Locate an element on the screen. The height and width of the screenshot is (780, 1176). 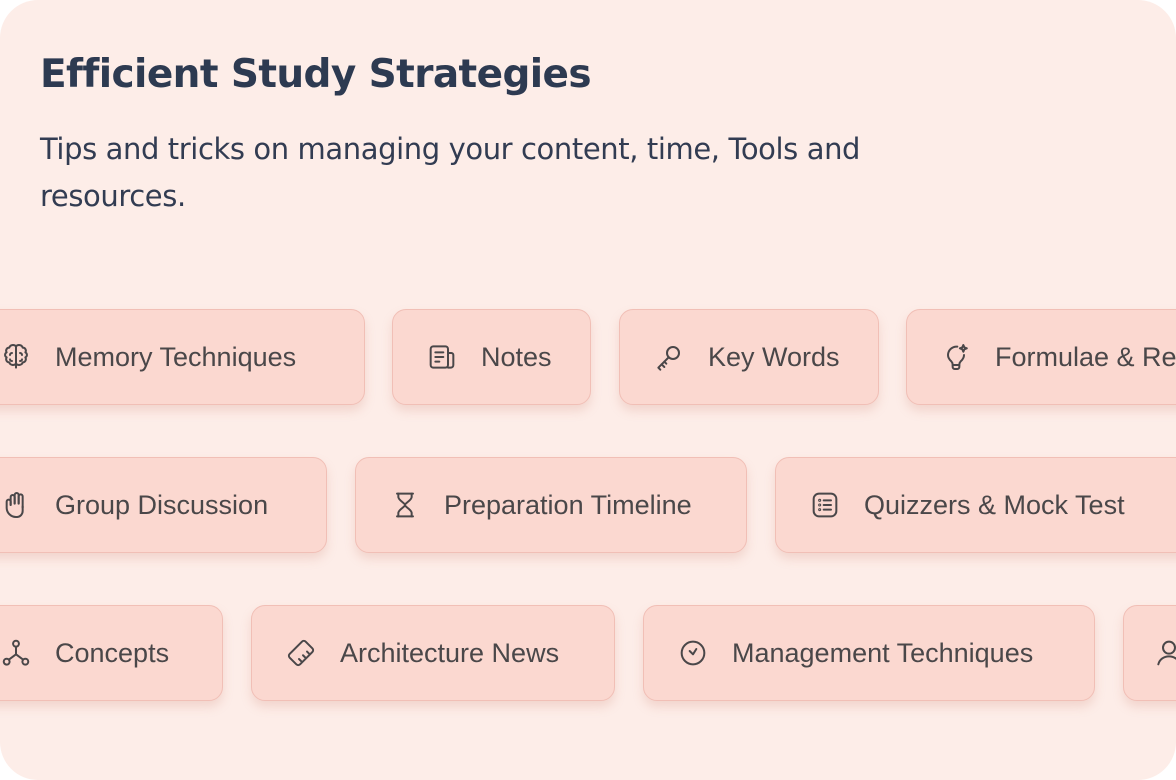
chip-group-discussion: Group Discussion is located at coordinates (163, 505).